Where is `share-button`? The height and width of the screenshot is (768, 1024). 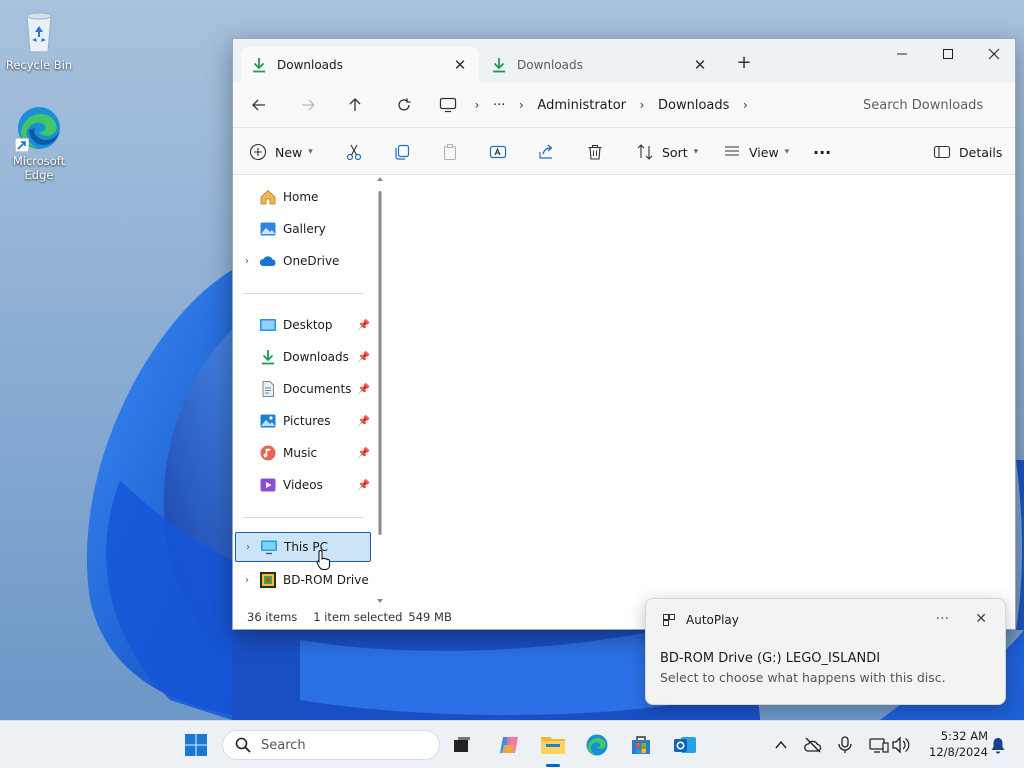 share-button is located at coordinates (547, 152).